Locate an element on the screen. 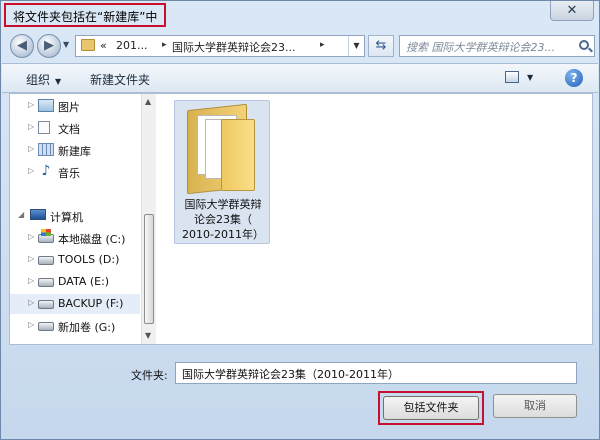  nav-item-label: 文档 is located at coordinates (69, 129).